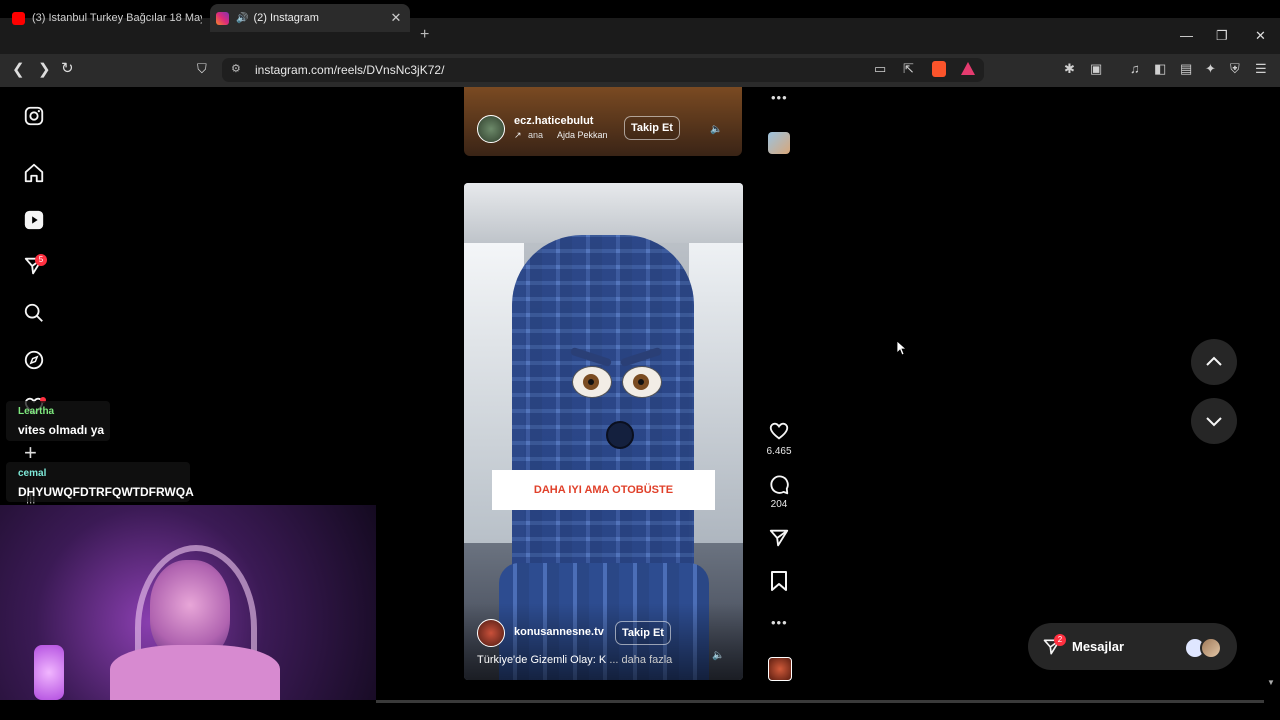 This screenshot has width=1280, height=720. What do you see at coordinates (559, 632) in the screenshot?
I see `reel-username: konusannesne.tv` at bounding box center [559, 632].